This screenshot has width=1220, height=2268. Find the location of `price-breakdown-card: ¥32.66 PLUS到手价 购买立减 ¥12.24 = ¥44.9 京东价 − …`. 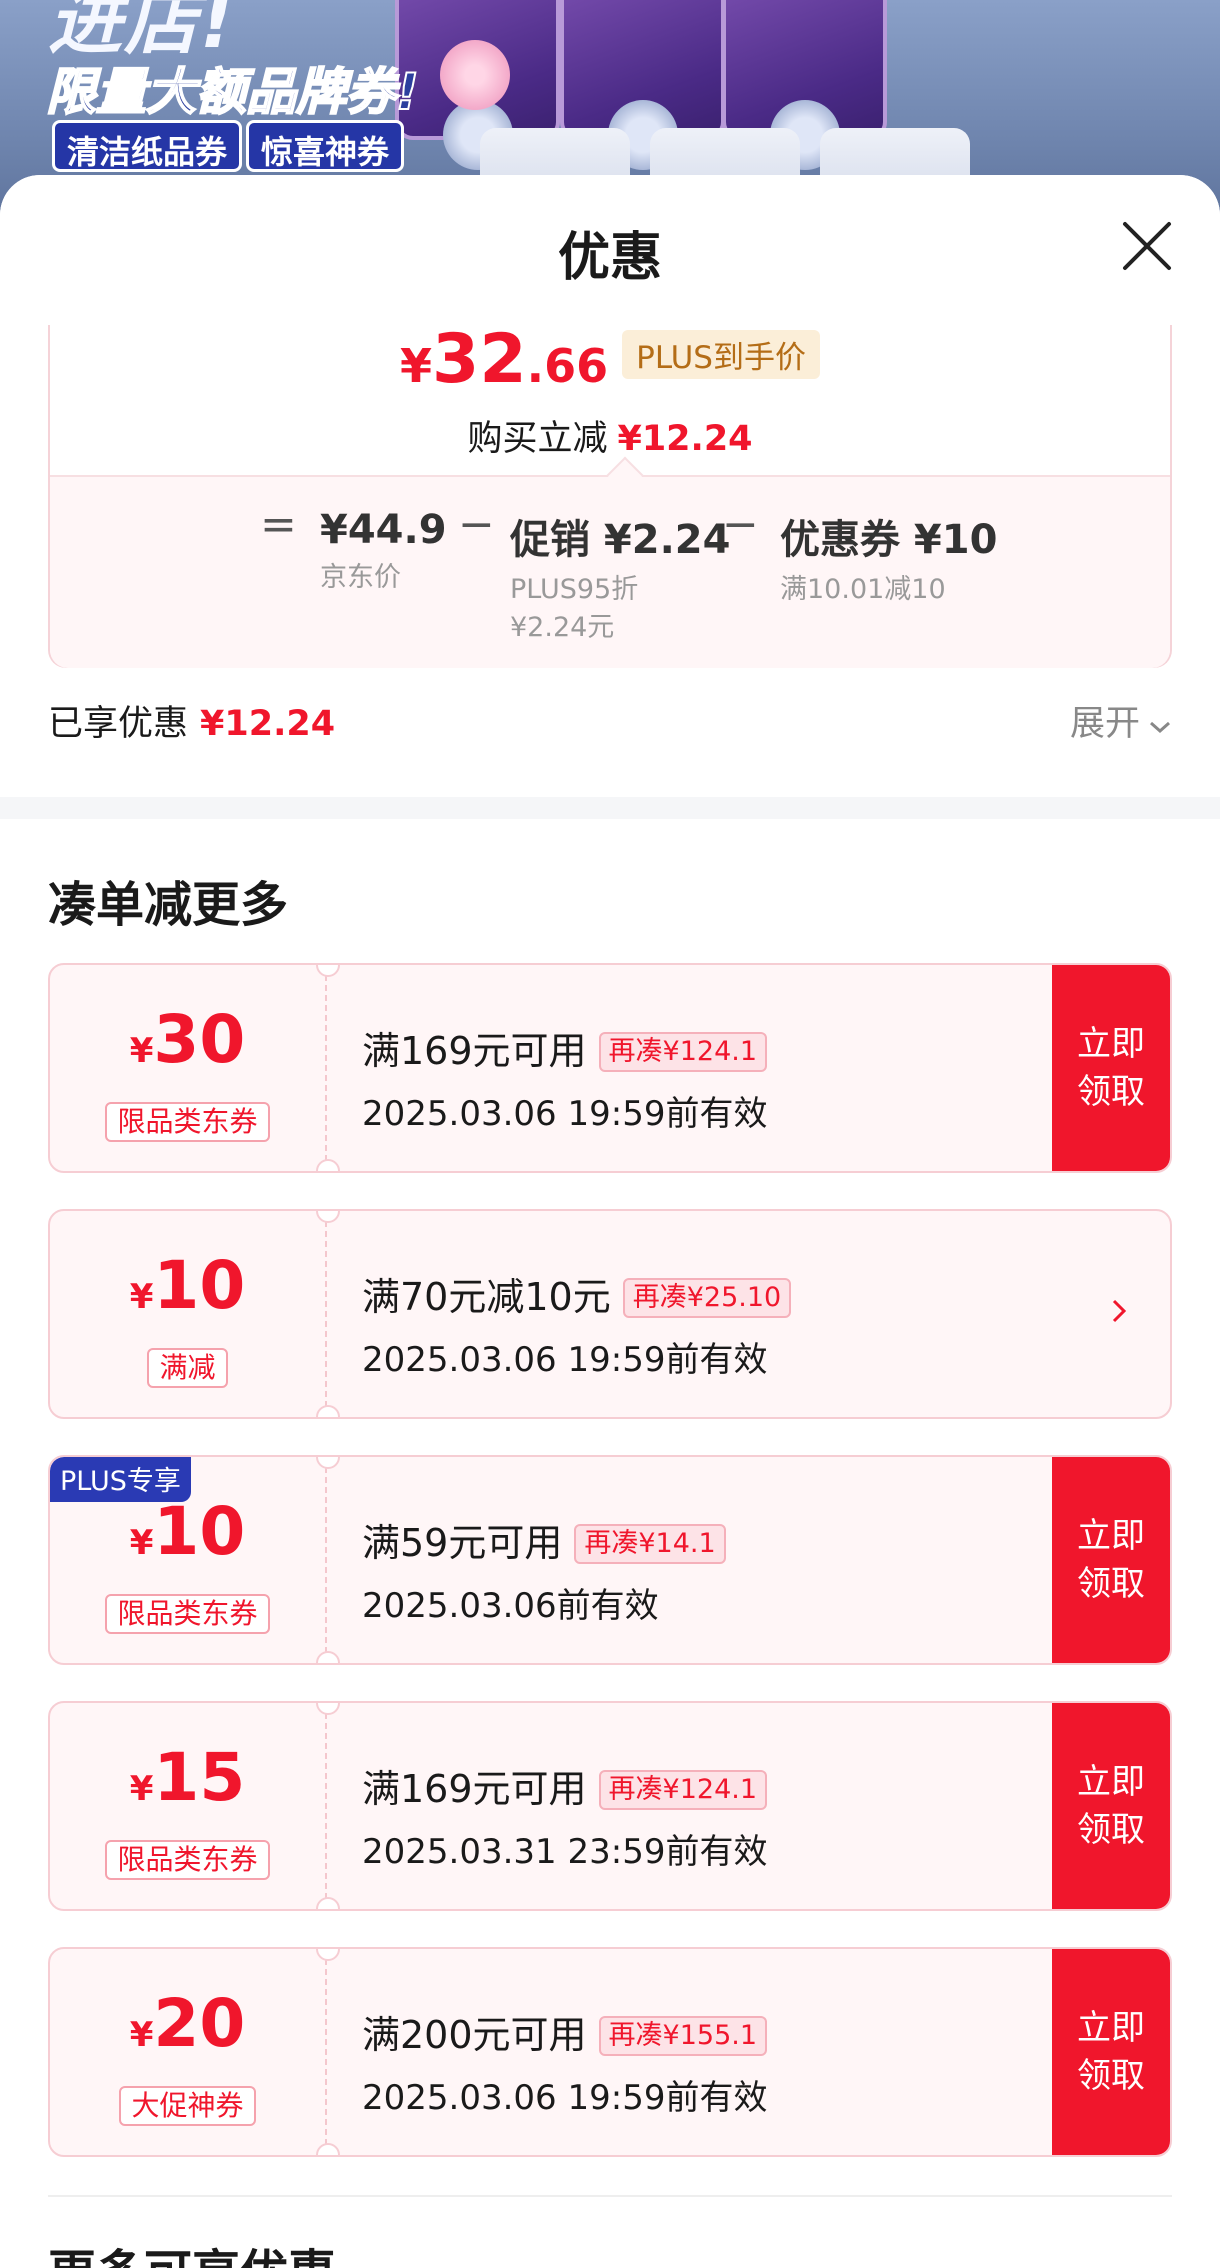

price-breakdown-card: ¥32.66 PLUS到手价 购买立减 ¥12.24 = ¥44.9 京东价 − … is located at coordinates (610, 494).